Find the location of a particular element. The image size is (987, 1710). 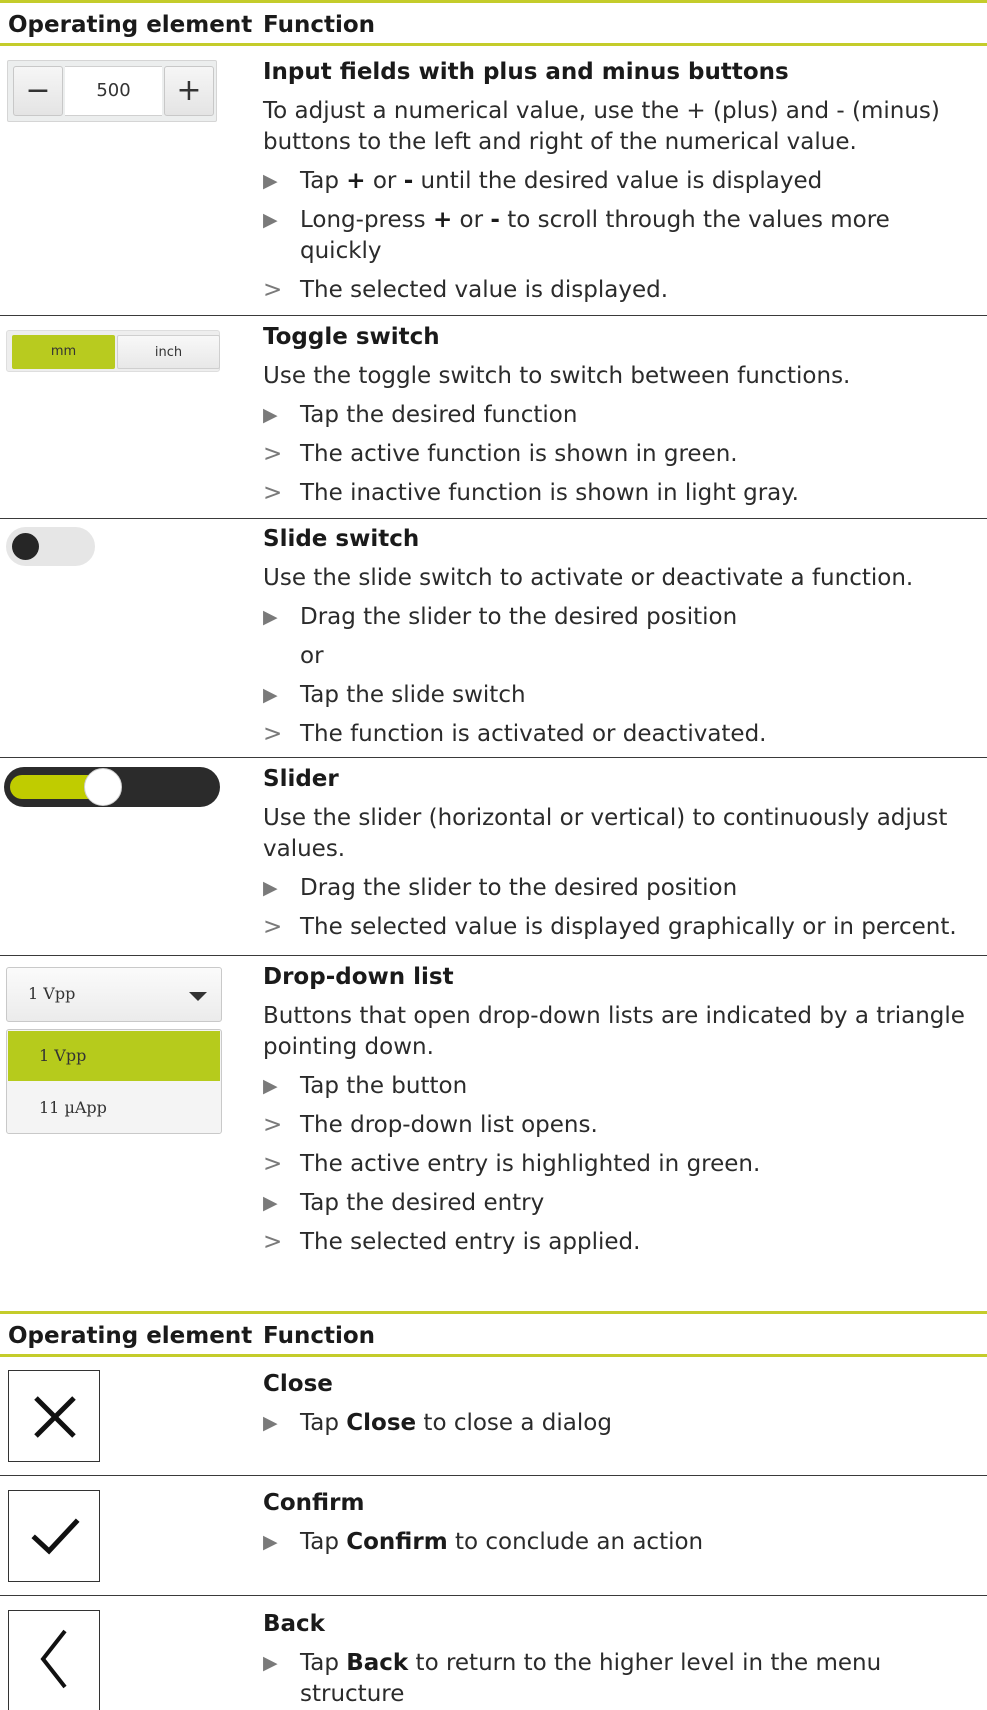

dropdown-option-label: 11 µApp is located at coordinates (73, 1107).